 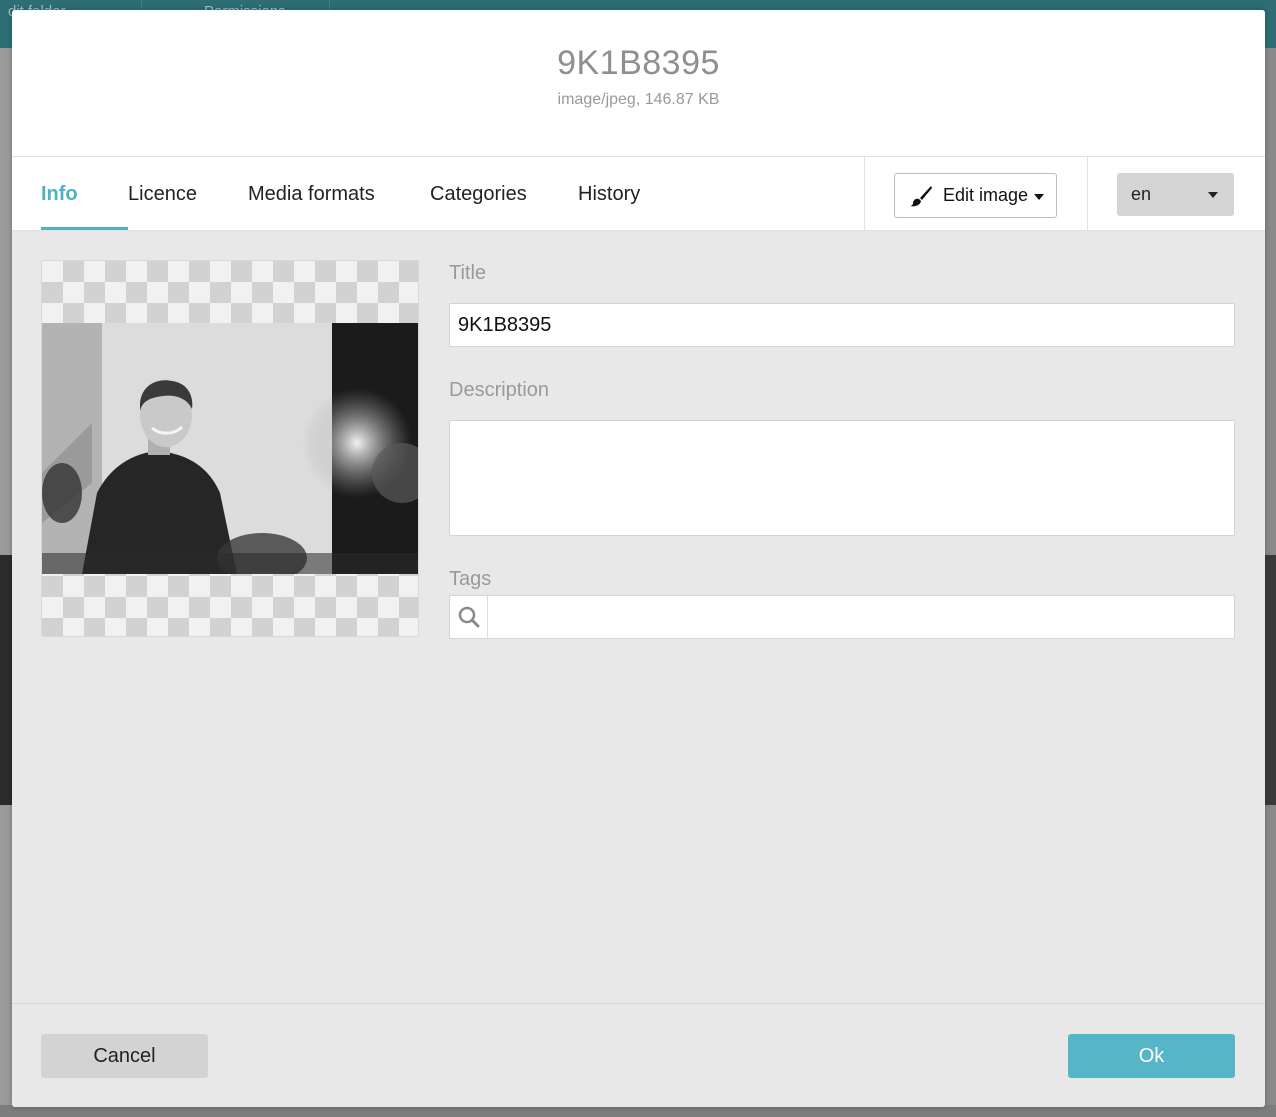 I want to click on title-label: Title, so click(x=468, y=273).